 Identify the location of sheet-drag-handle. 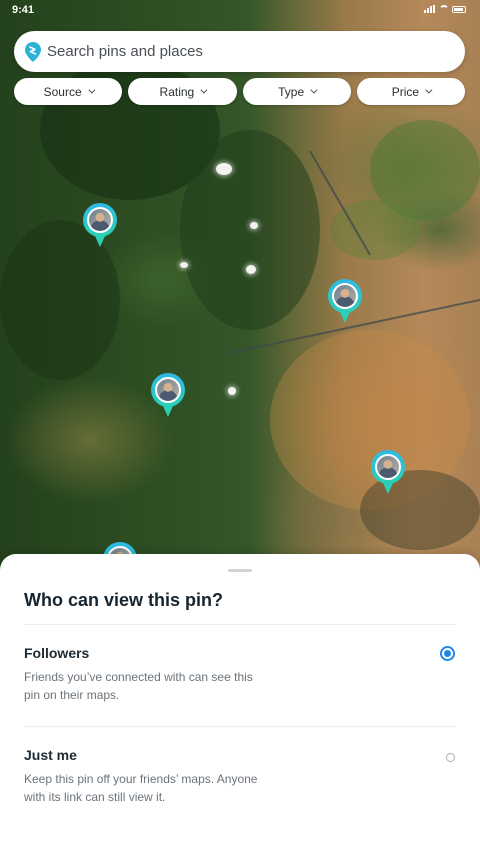
(240, 570).